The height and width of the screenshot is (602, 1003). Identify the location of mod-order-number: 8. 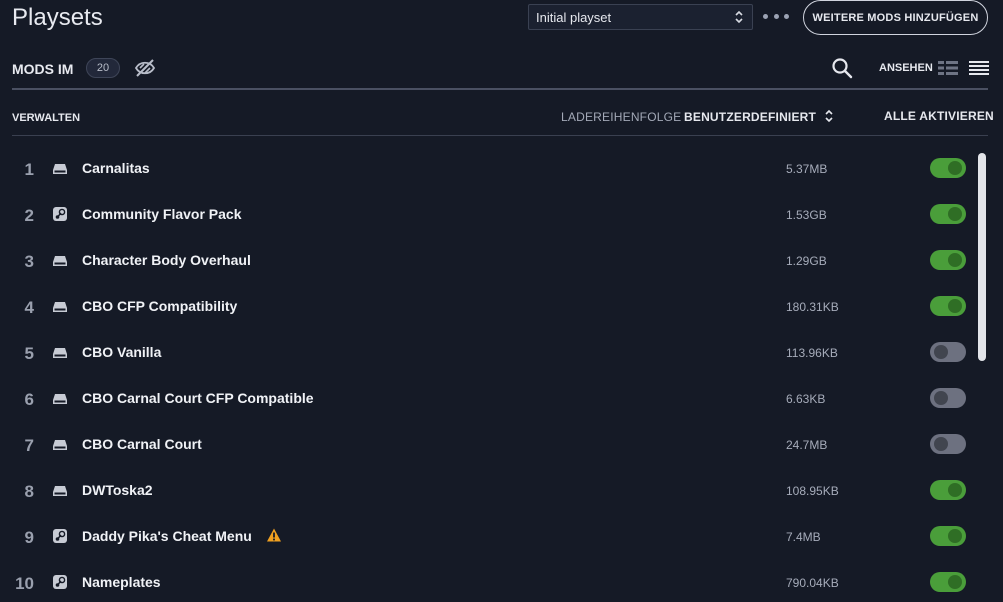
(29, 491).